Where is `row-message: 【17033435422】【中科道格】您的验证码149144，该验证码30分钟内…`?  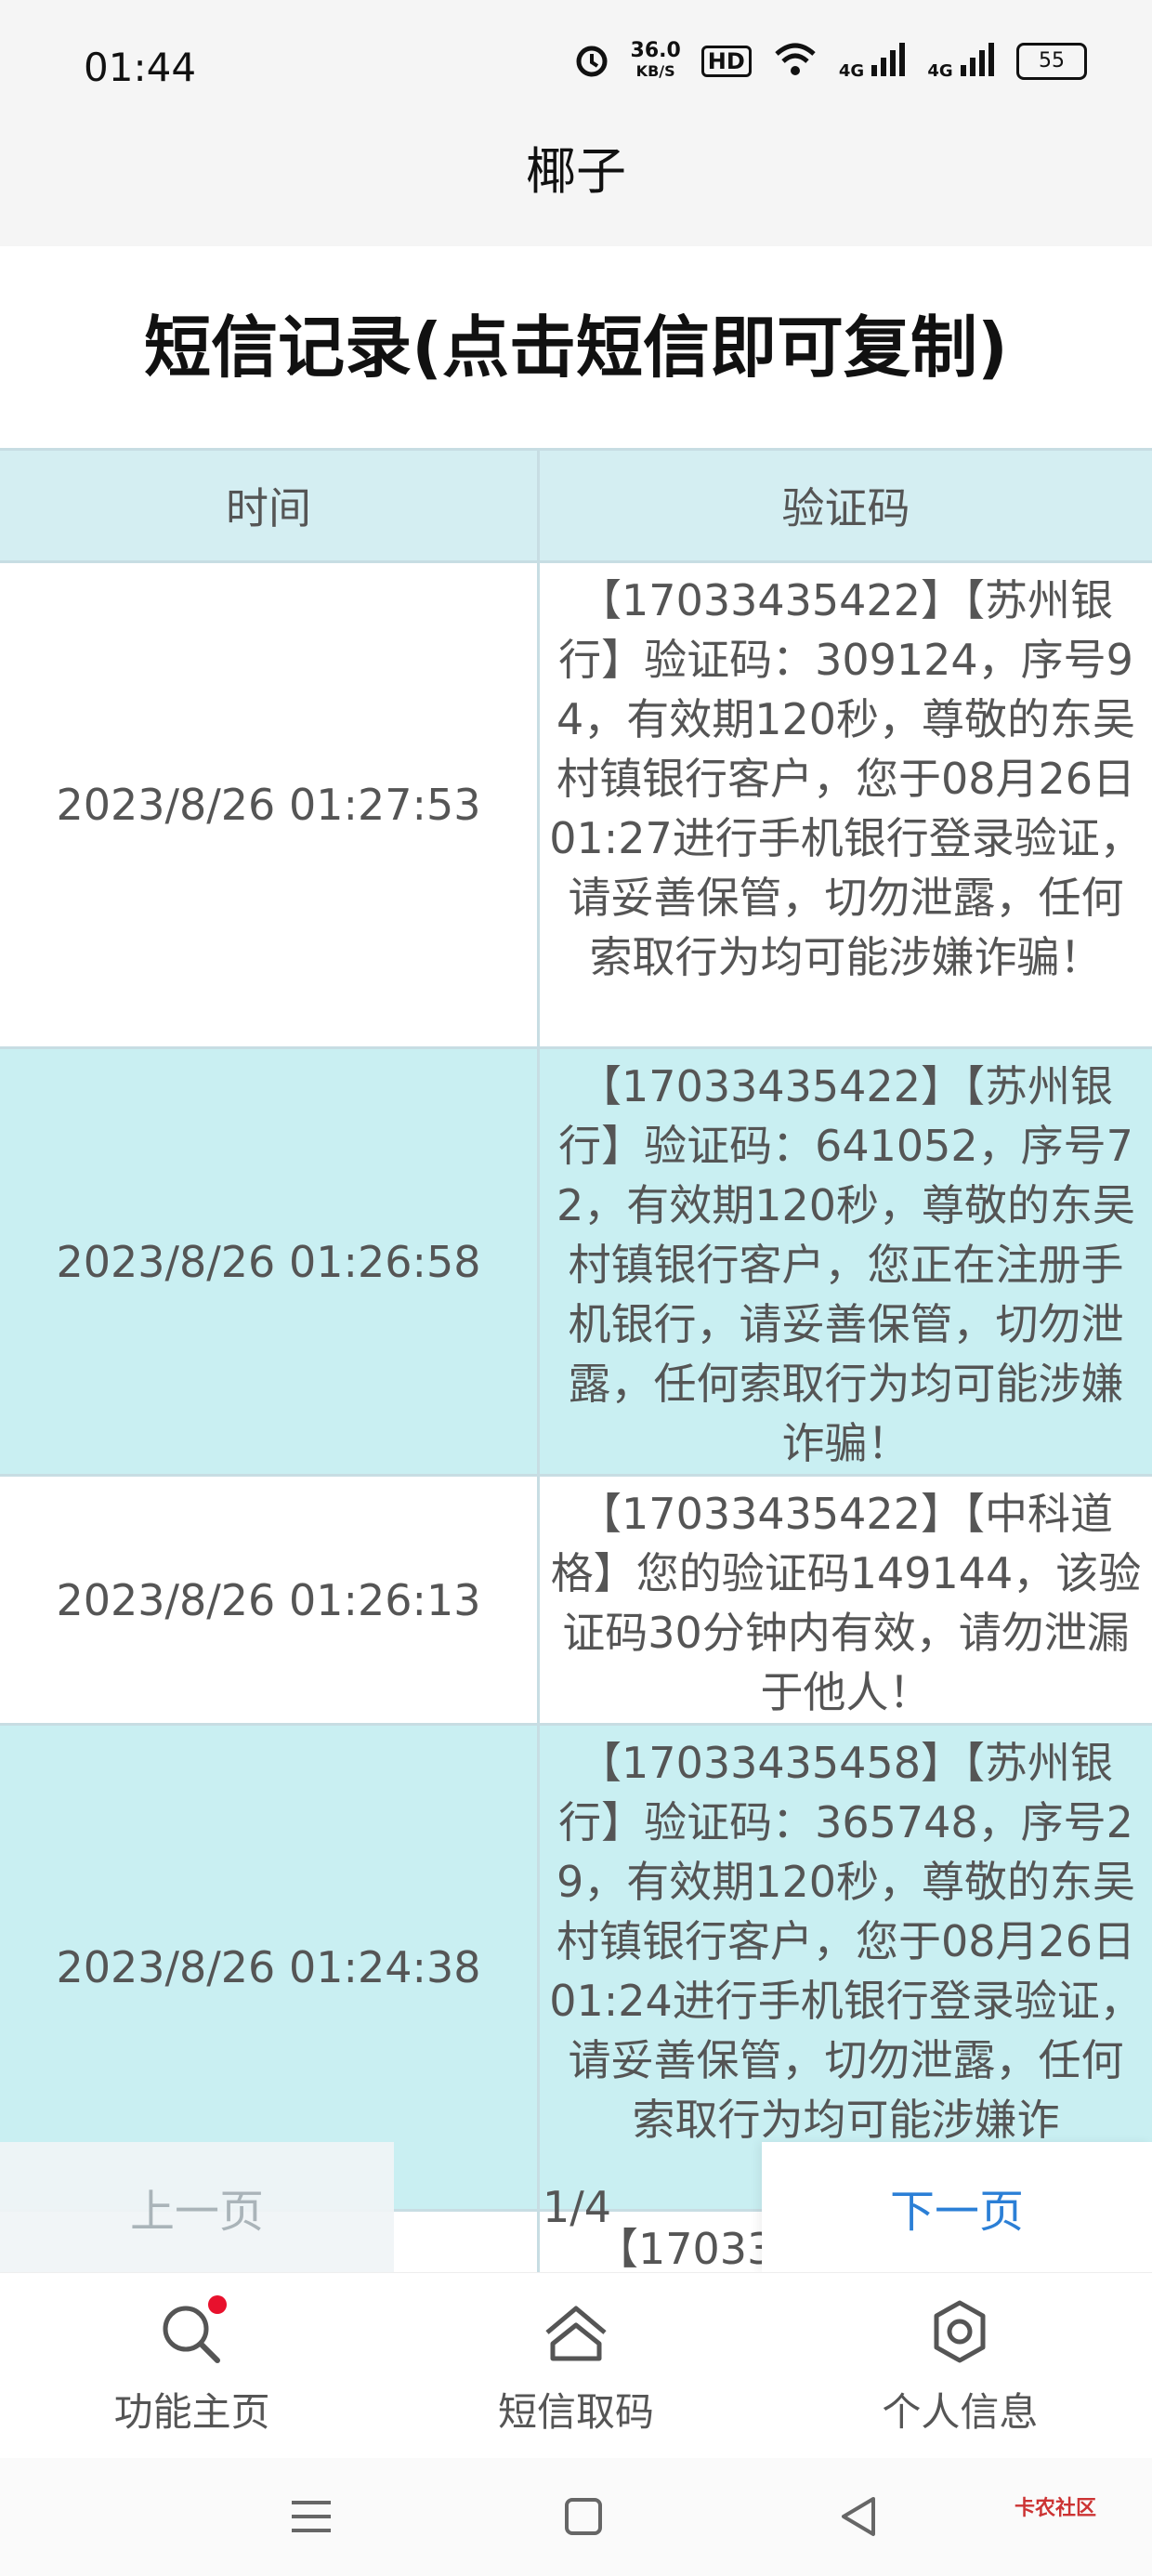
row-message: 【17033435422】【中科道格】您的验证码149144，该验证码30分钟内… is located at coordinates (846, 1600).